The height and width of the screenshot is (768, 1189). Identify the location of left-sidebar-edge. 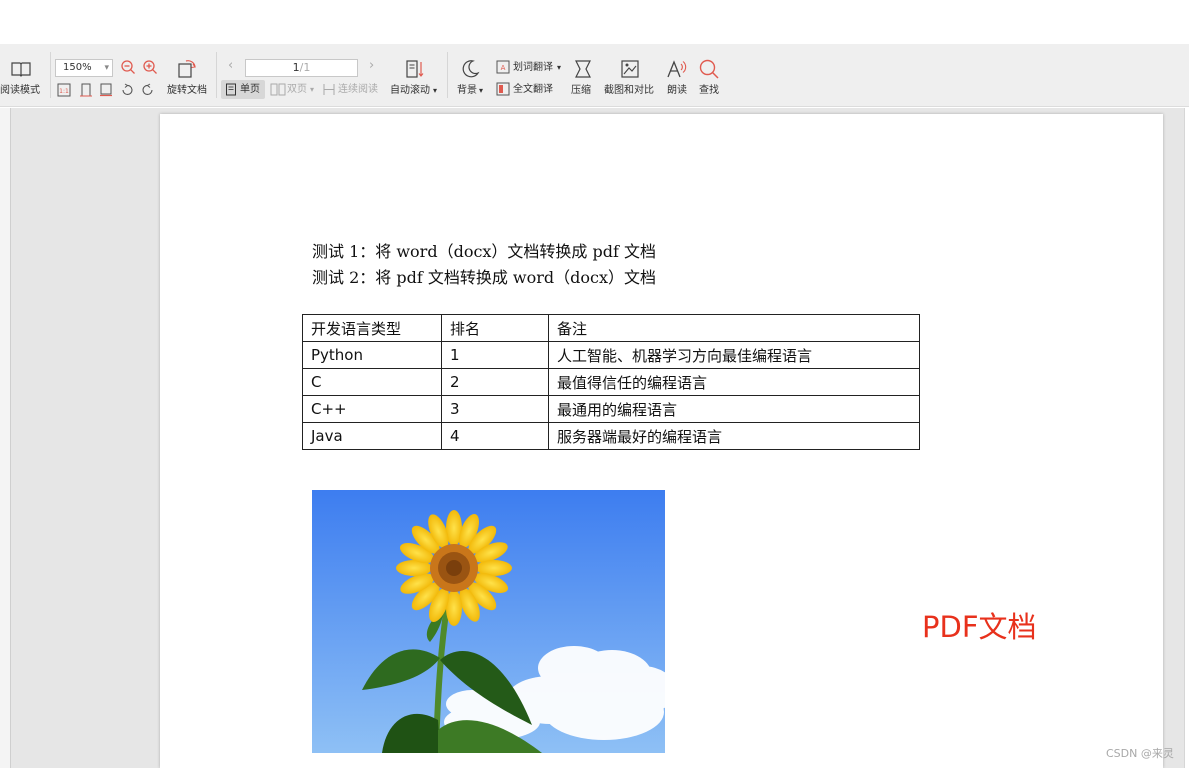
(5, 438).